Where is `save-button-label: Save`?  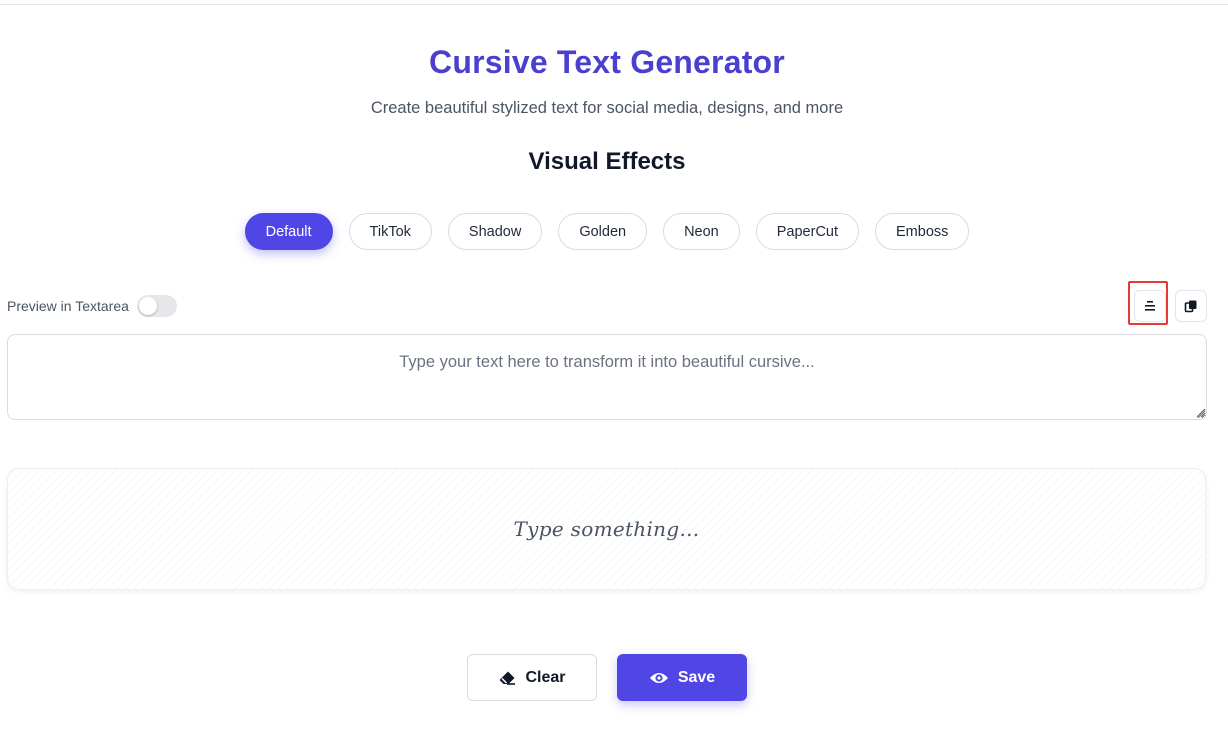
save-button-label: Save is located at coordinates (696, 677).